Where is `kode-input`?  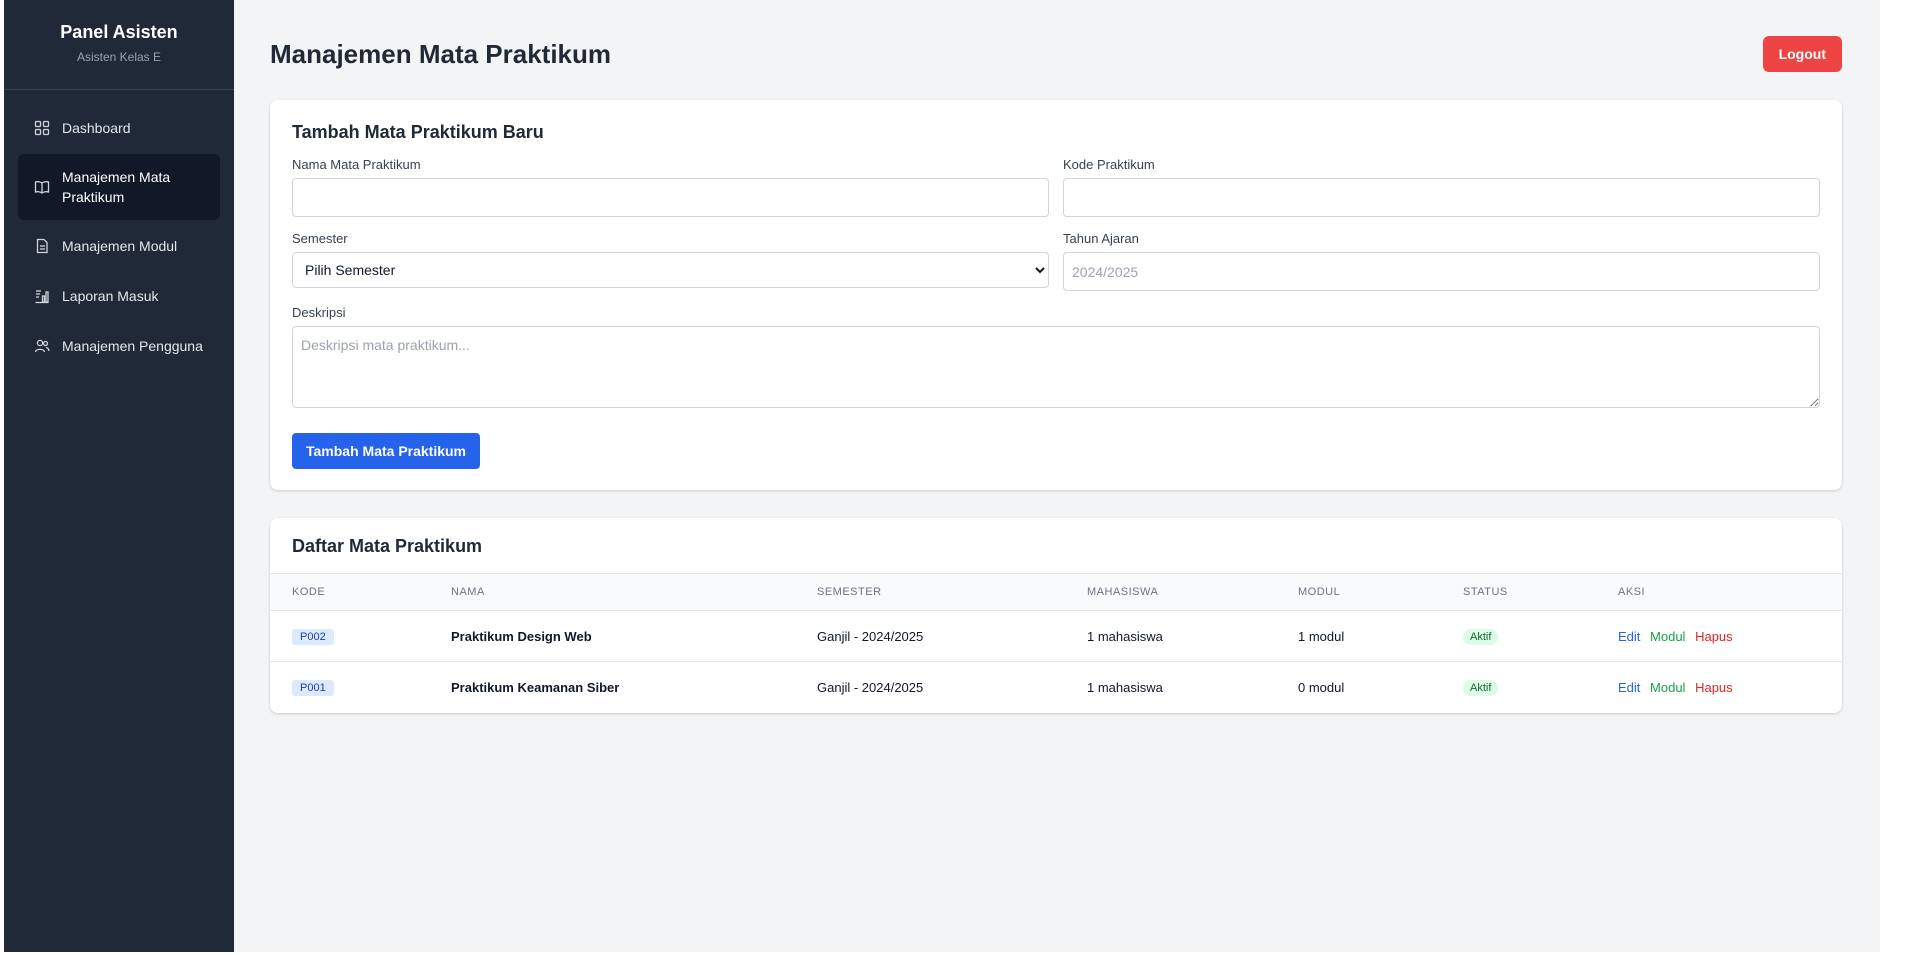 kode-input is located at coordinates (1441, 197).